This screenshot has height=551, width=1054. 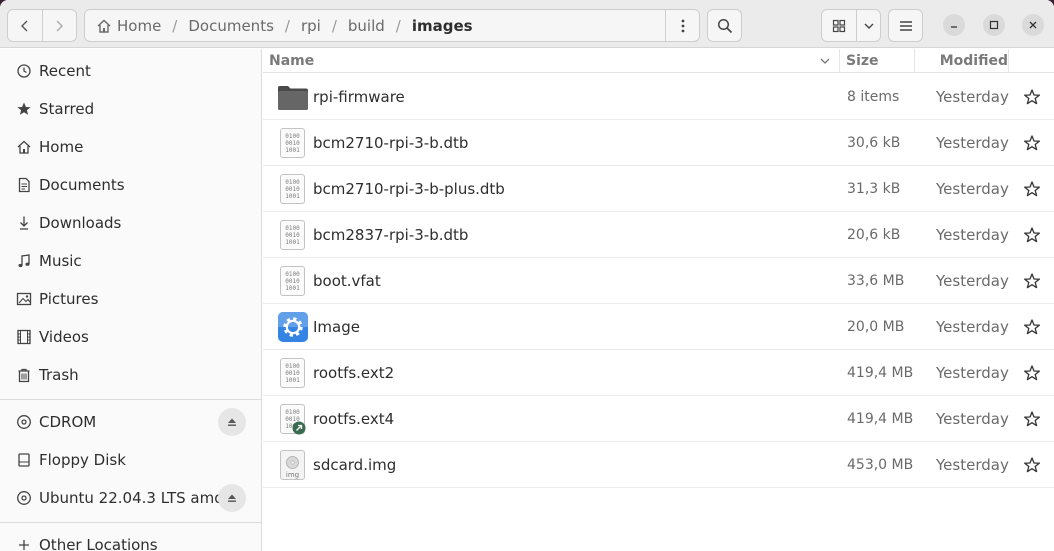 I want to click on grid-view-button, so click(x=839, y=25).